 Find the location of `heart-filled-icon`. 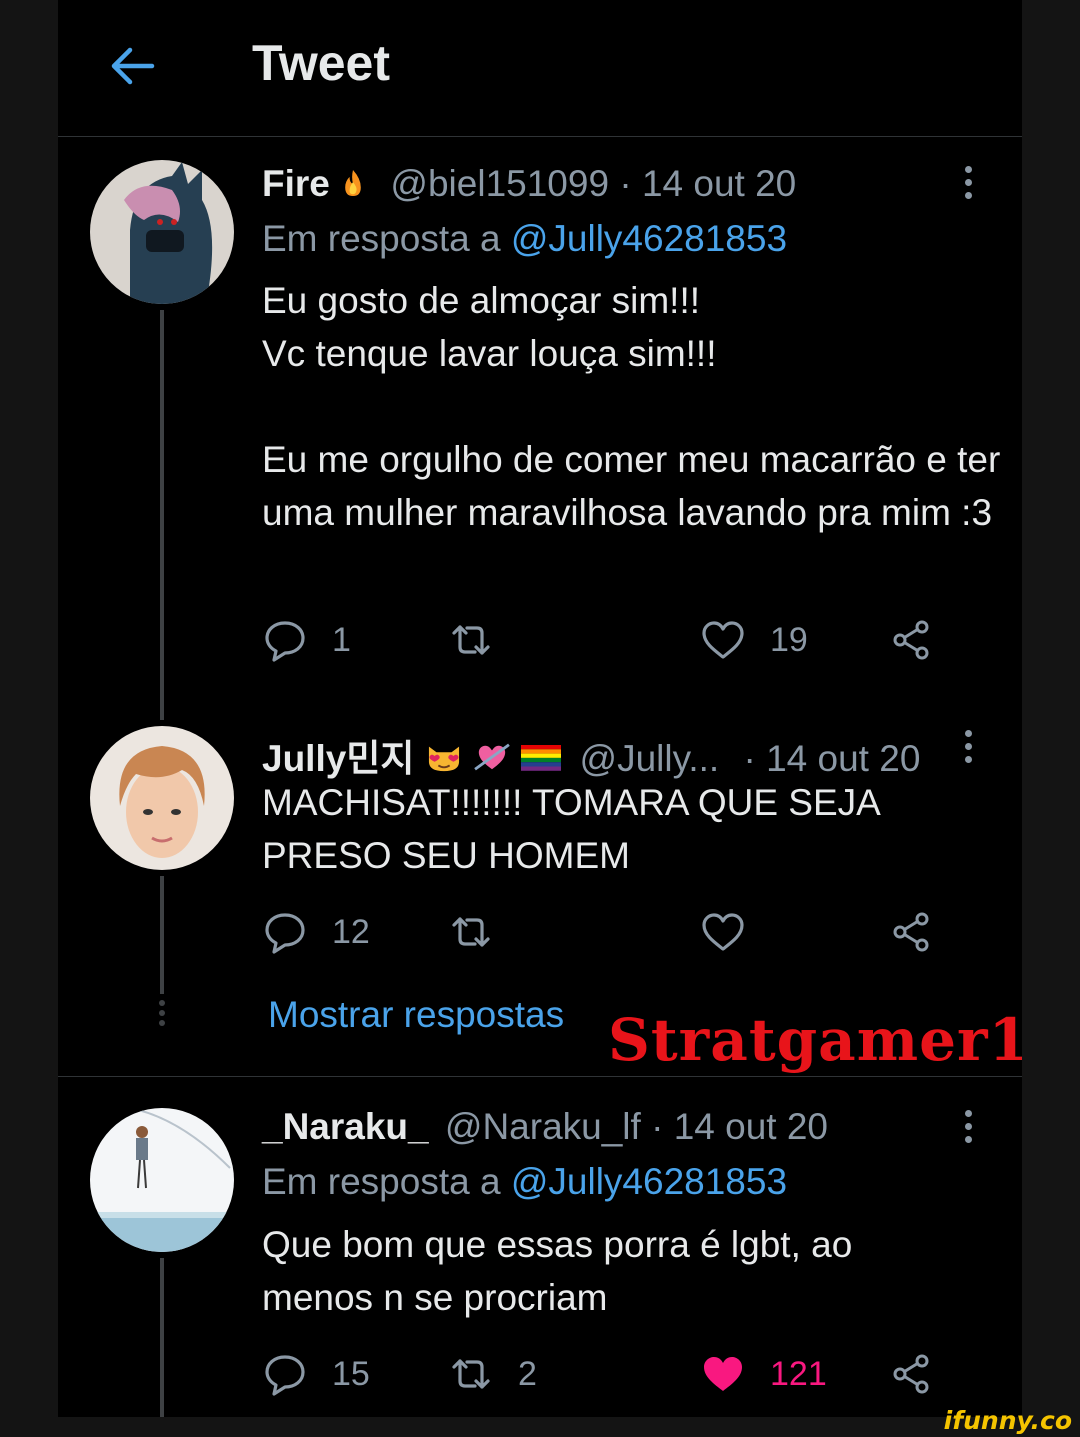

heart-filled-icon is located at coordinates (723, 1374).